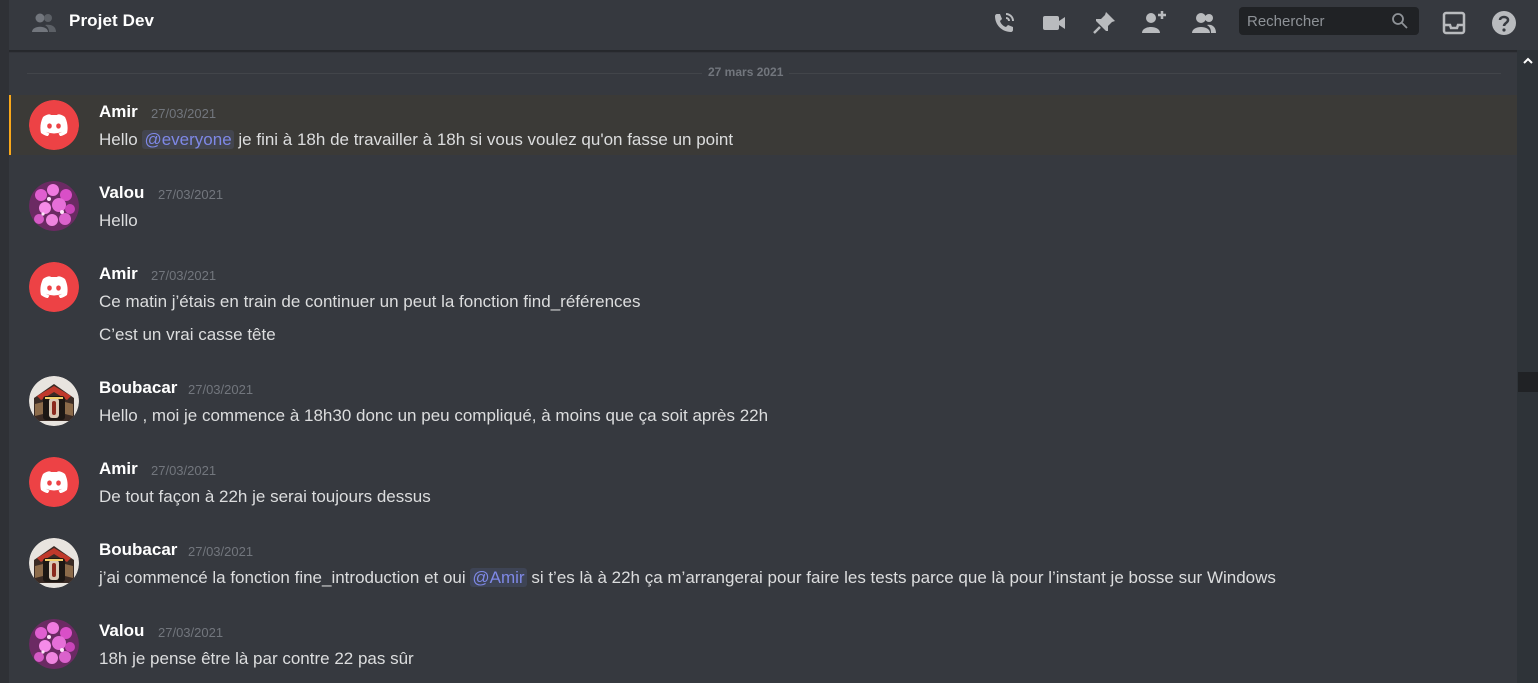  I want to click on group-icon, so click(44, 22).